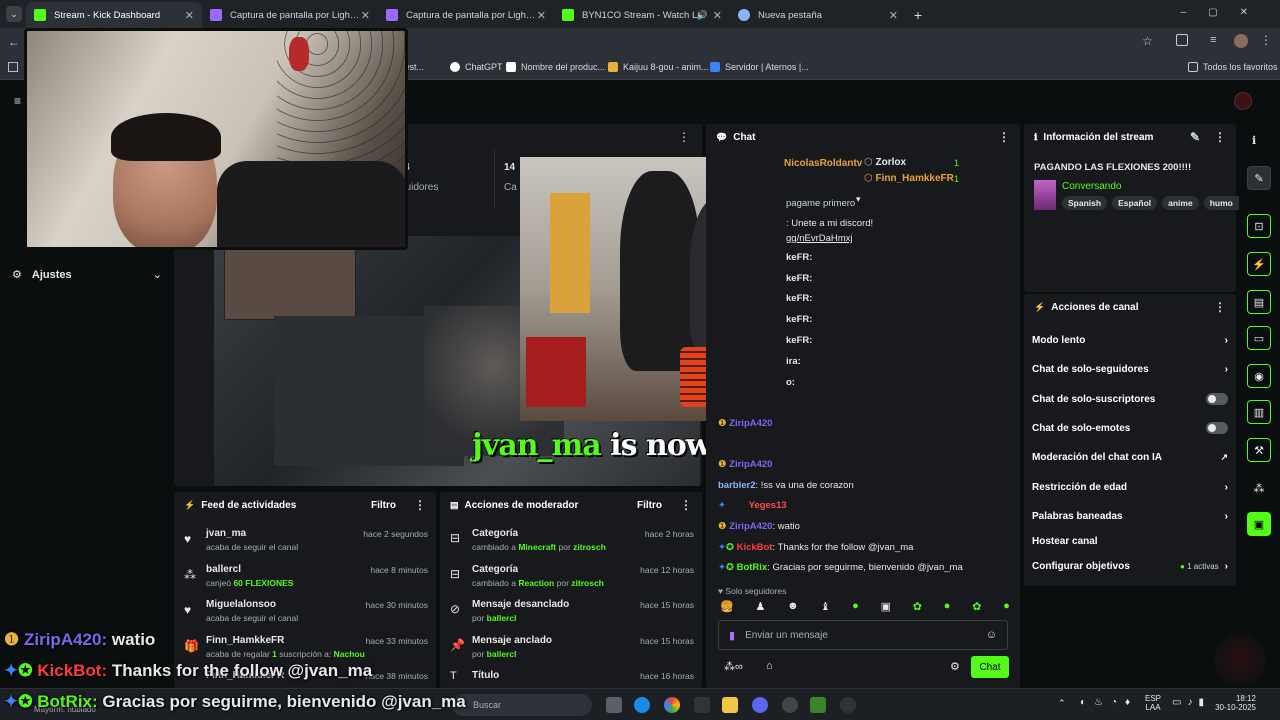  Describe the element at coordinates (349, 654) in the screenshot. I see `gift-target: Nachou` at that location.